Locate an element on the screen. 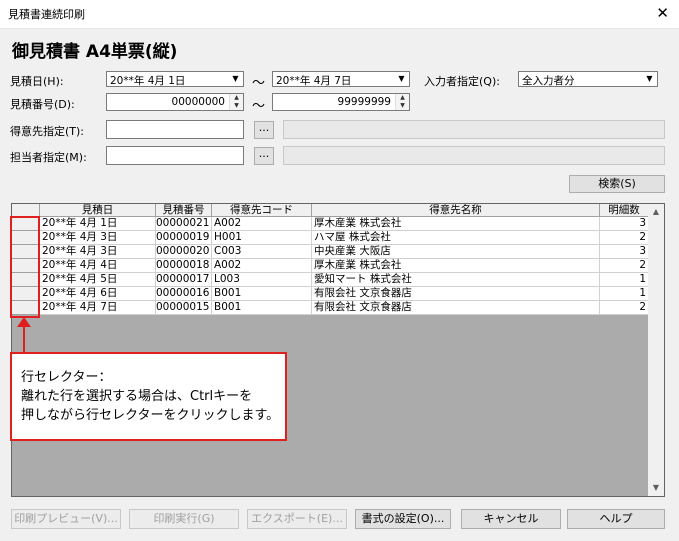  table-row: 20**年 4月 3日 00000020 C003 中央産業 大阪店 3 is located at coordinates (330, 252).